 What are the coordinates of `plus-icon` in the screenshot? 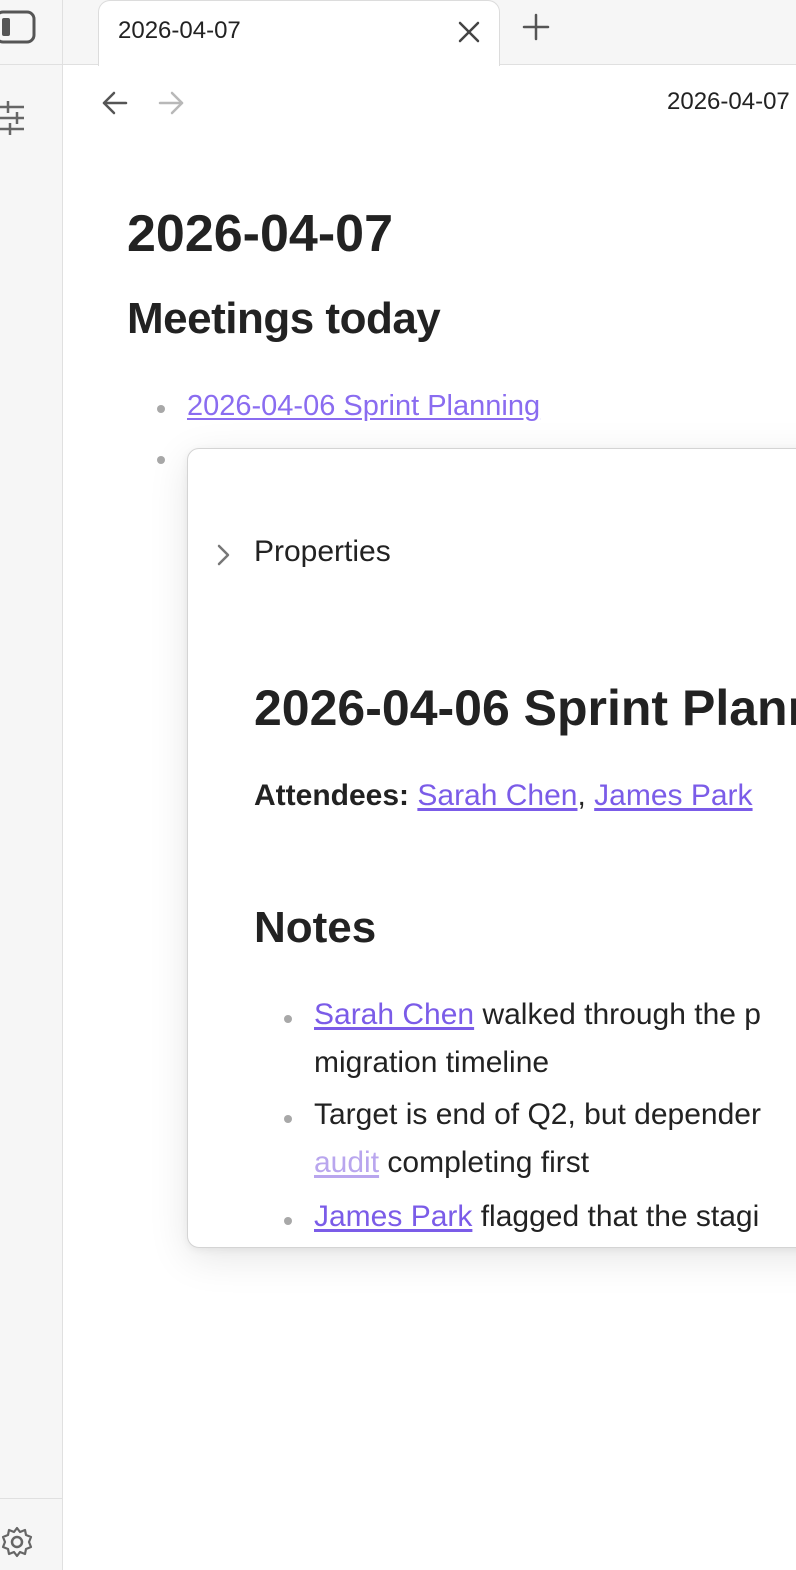 It's located at (536, 29).